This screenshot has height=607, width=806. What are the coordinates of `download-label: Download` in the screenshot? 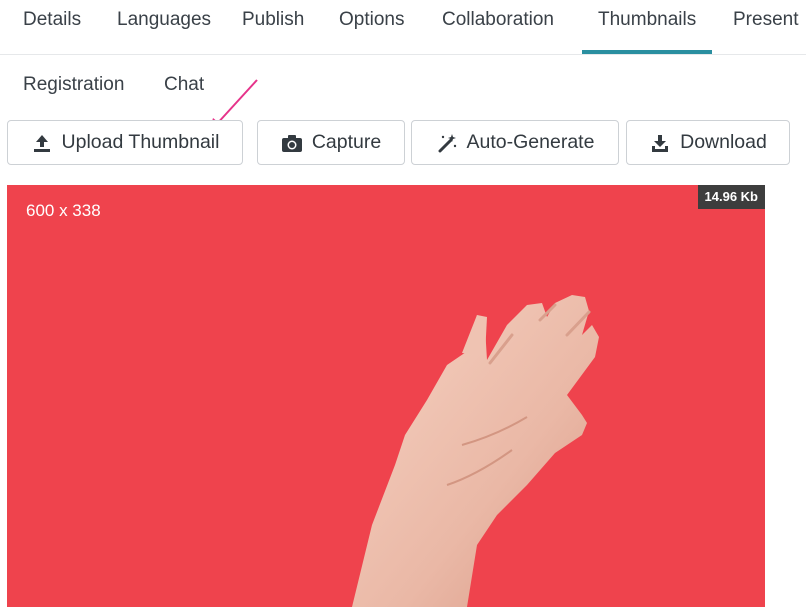 It's located at (723, 142).